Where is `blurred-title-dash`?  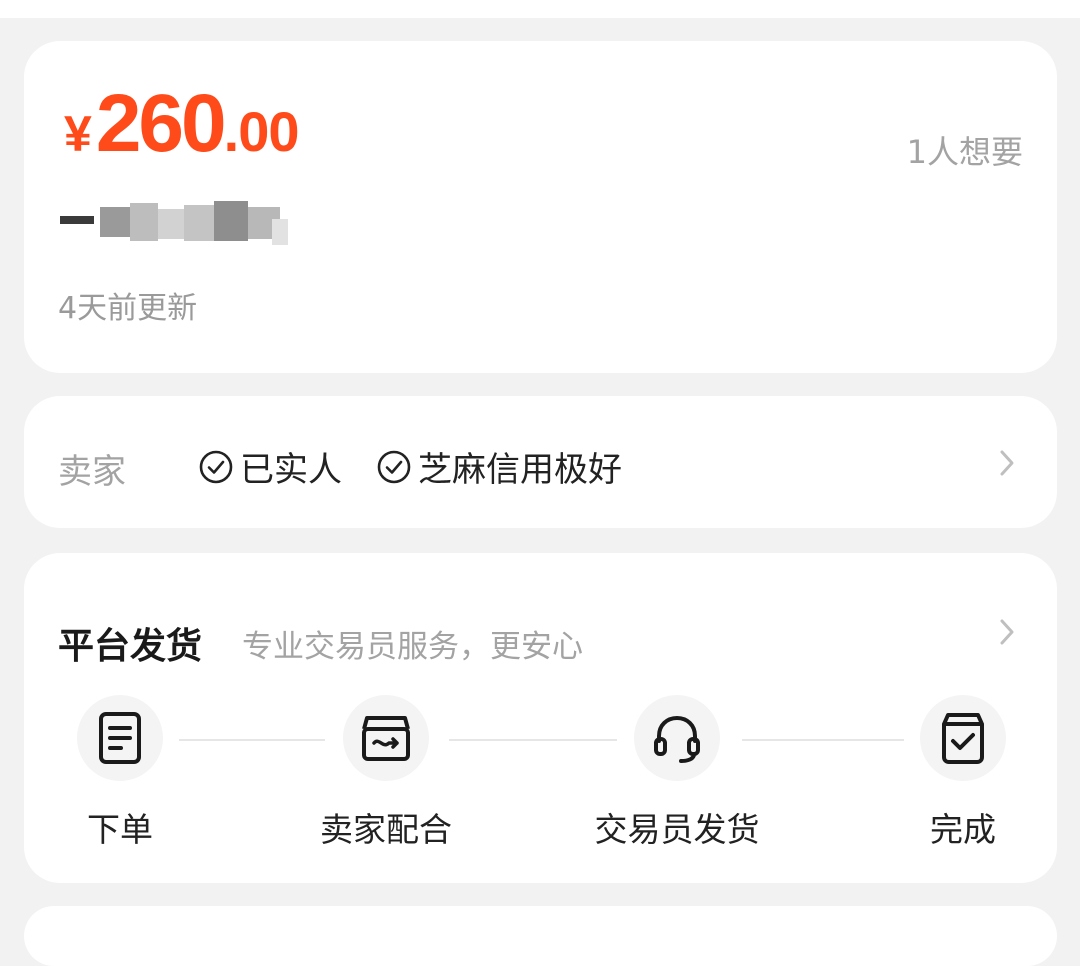
blurred-title-dash is located at coordinates (77, 220).